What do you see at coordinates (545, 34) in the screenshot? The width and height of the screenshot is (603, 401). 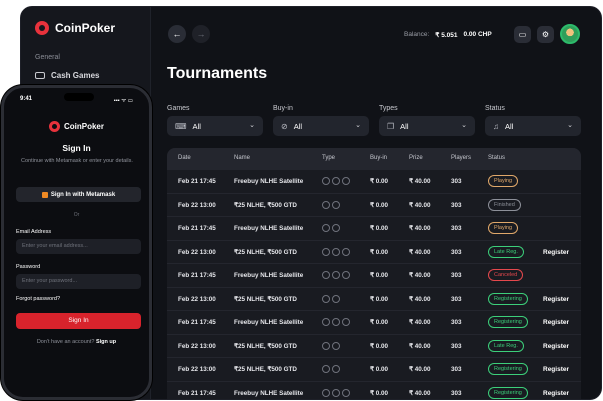 I see `settings-button: ⚙` at bounding box center [545, 34].